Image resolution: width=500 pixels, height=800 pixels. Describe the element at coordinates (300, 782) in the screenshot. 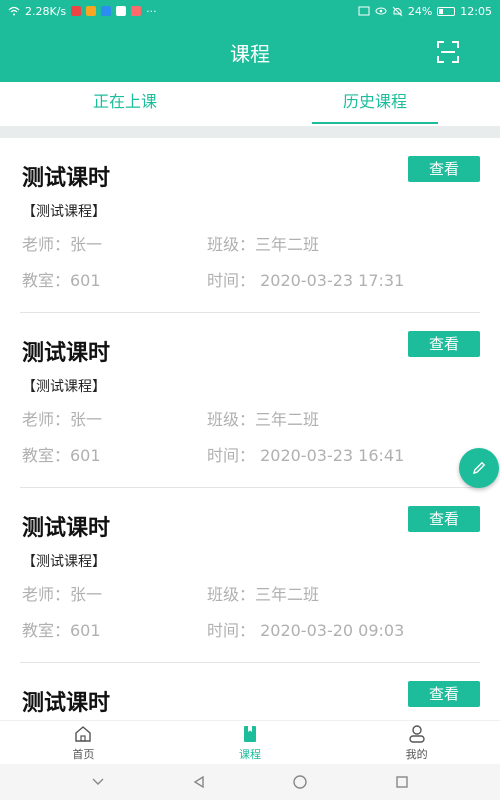

I see `home-circle-icon` at that location.